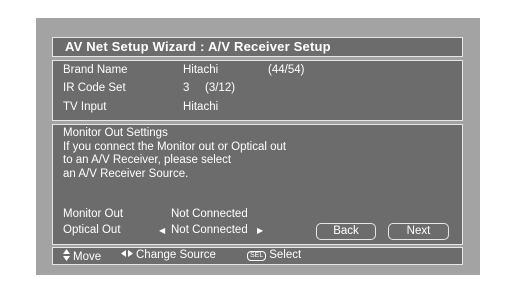 This screenshot has width=517, height=286. I want to click on brand-label: Brand Name, so click(95, 70).